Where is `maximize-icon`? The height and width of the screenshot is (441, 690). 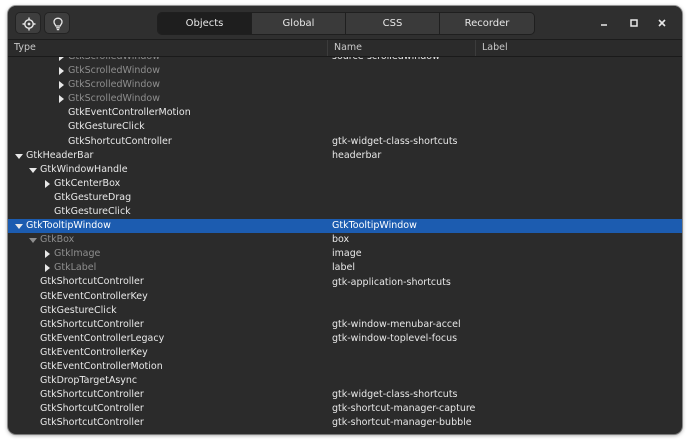 maximize-icon is located at coordinates (634, 23).